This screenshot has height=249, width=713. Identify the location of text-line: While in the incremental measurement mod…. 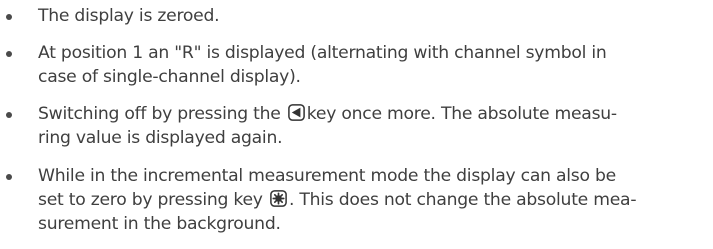
(327, 176).